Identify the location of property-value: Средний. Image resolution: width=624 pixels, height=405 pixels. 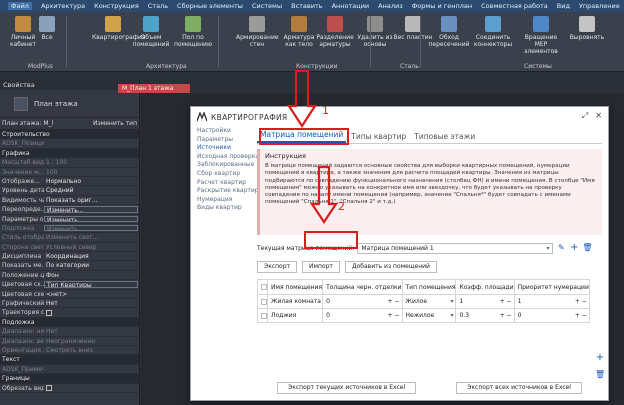
(91, 190).